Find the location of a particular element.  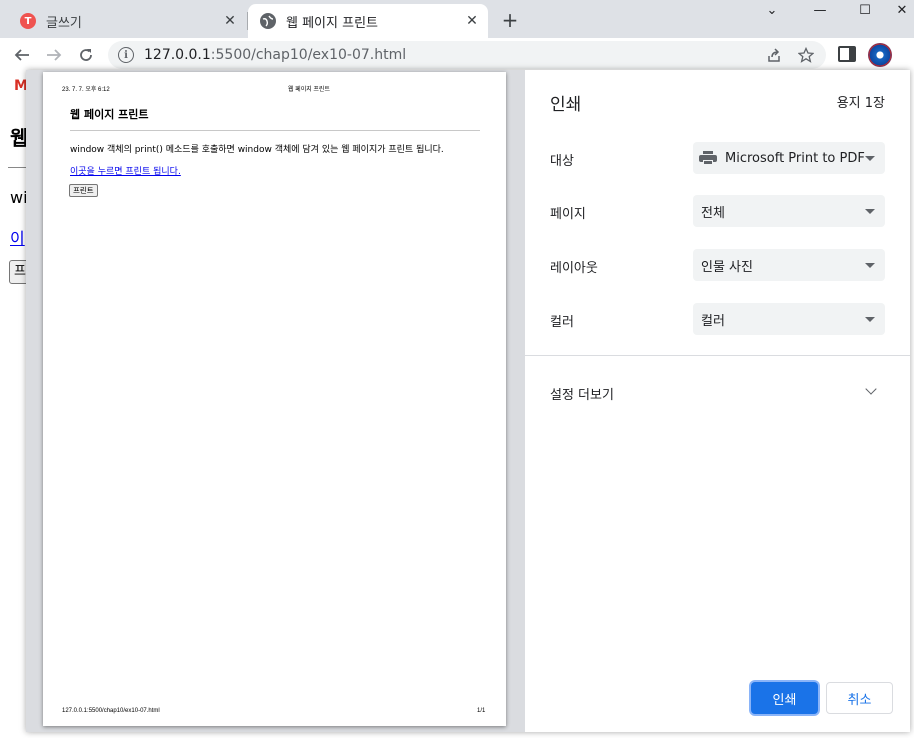

pages-label: 페이지 is located at coordinates (568, 214).